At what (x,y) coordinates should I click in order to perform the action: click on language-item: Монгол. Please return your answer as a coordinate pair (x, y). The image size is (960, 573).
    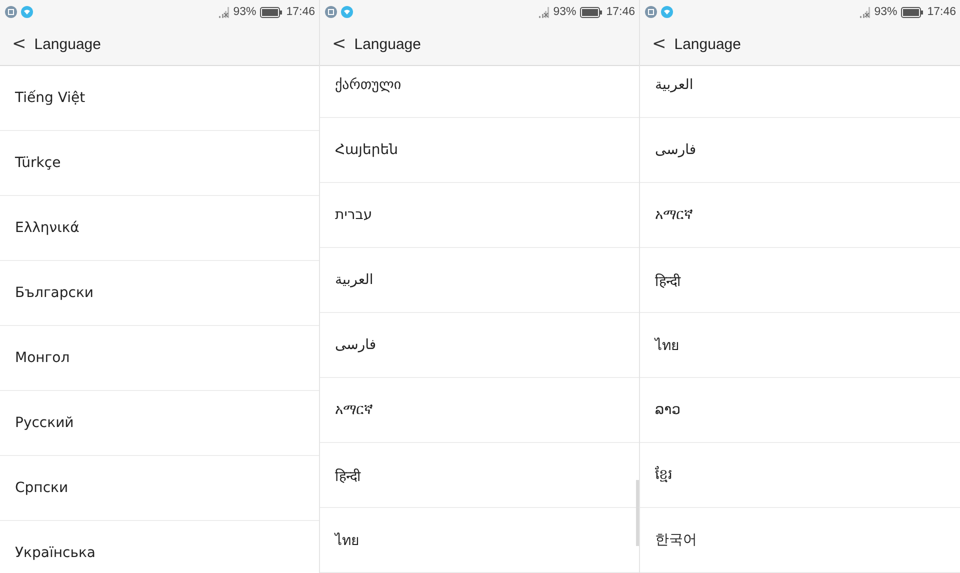
    Looking at the image, I should click on (159, 358).